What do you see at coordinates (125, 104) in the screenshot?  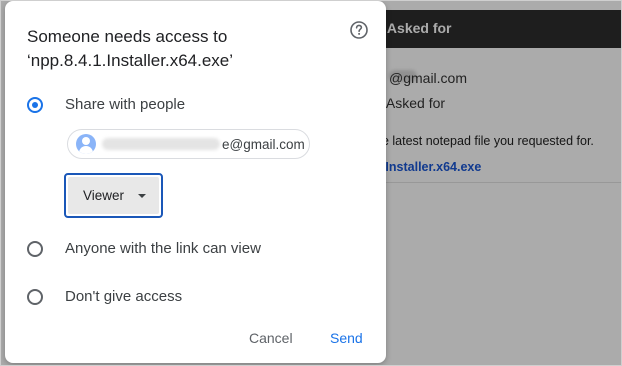 I see `option-label-share-with-people: Share with people` at bounding box center [125, 104].